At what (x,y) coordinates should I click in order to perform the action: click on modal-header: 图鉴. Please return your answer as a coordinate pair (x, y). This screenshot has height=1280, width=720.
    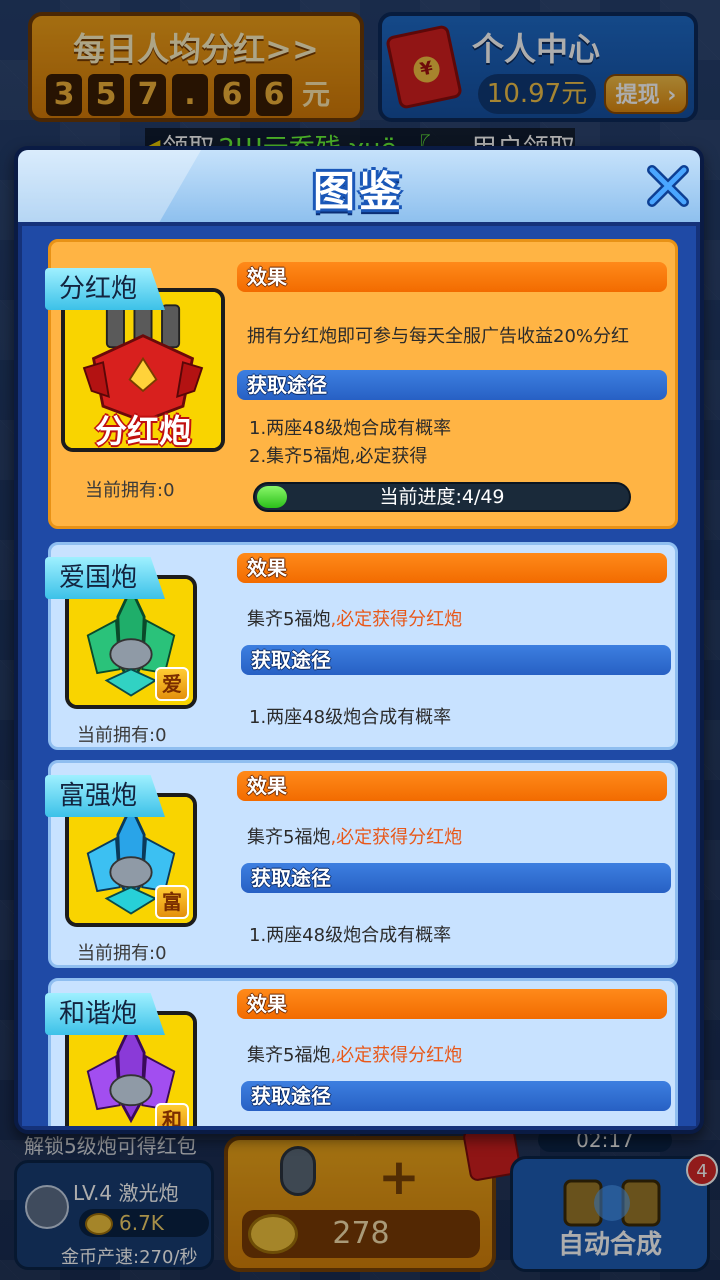
    Looking at the image, I should click on (359, 186).